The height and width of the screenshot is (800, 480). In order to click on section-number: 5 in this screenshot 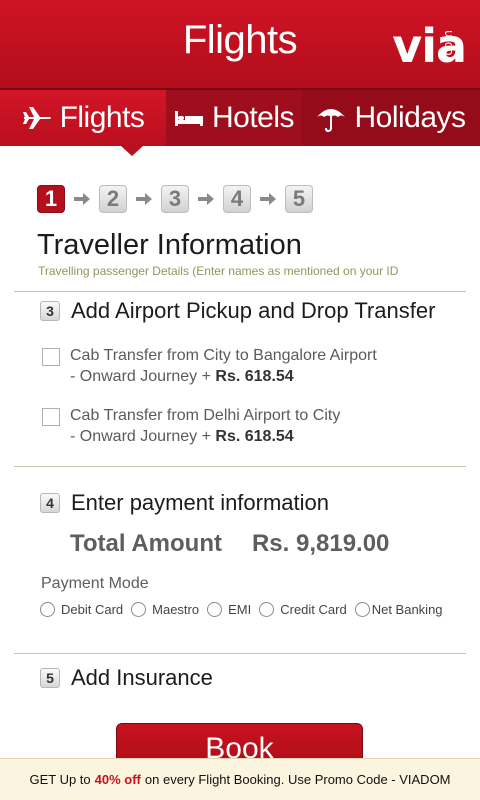, I will do `click(50, 678)`.